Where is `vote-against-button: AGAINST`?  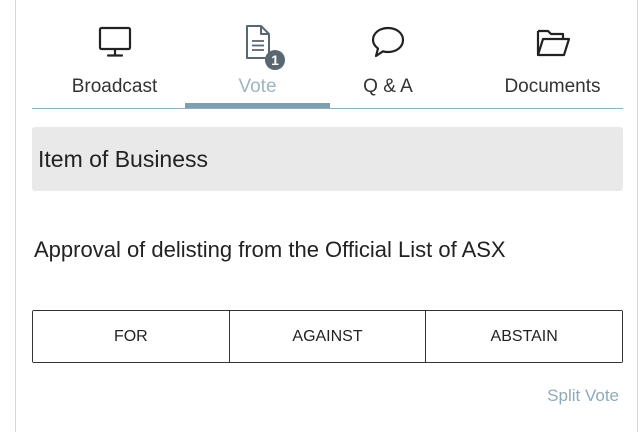
vote-against-button: AGAINST is located at coordinates (327, 336).